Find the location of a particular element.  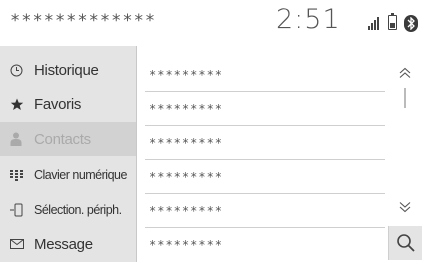

device-icon is located at coordinates (20, 210).